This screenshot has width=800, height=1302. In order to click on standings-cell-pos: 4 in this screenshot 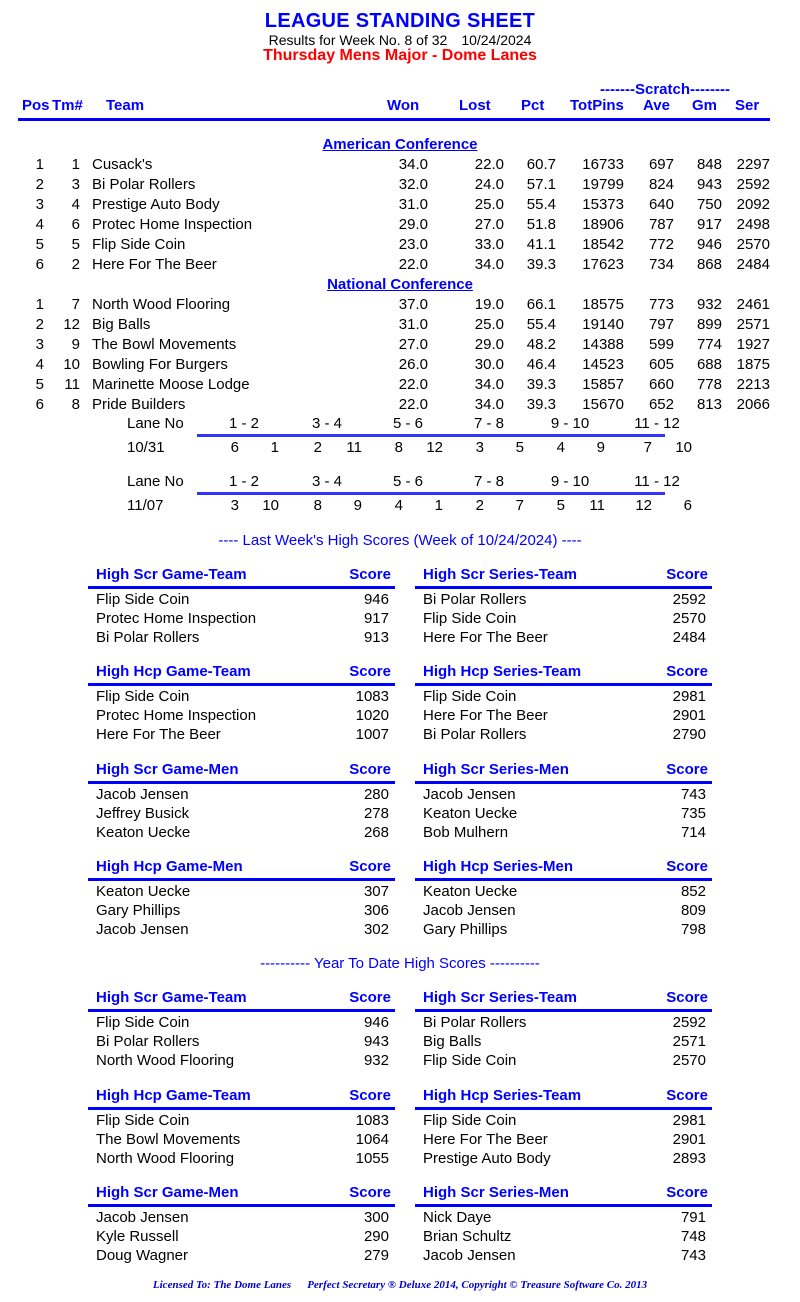, I will do `click(39, 224)`.